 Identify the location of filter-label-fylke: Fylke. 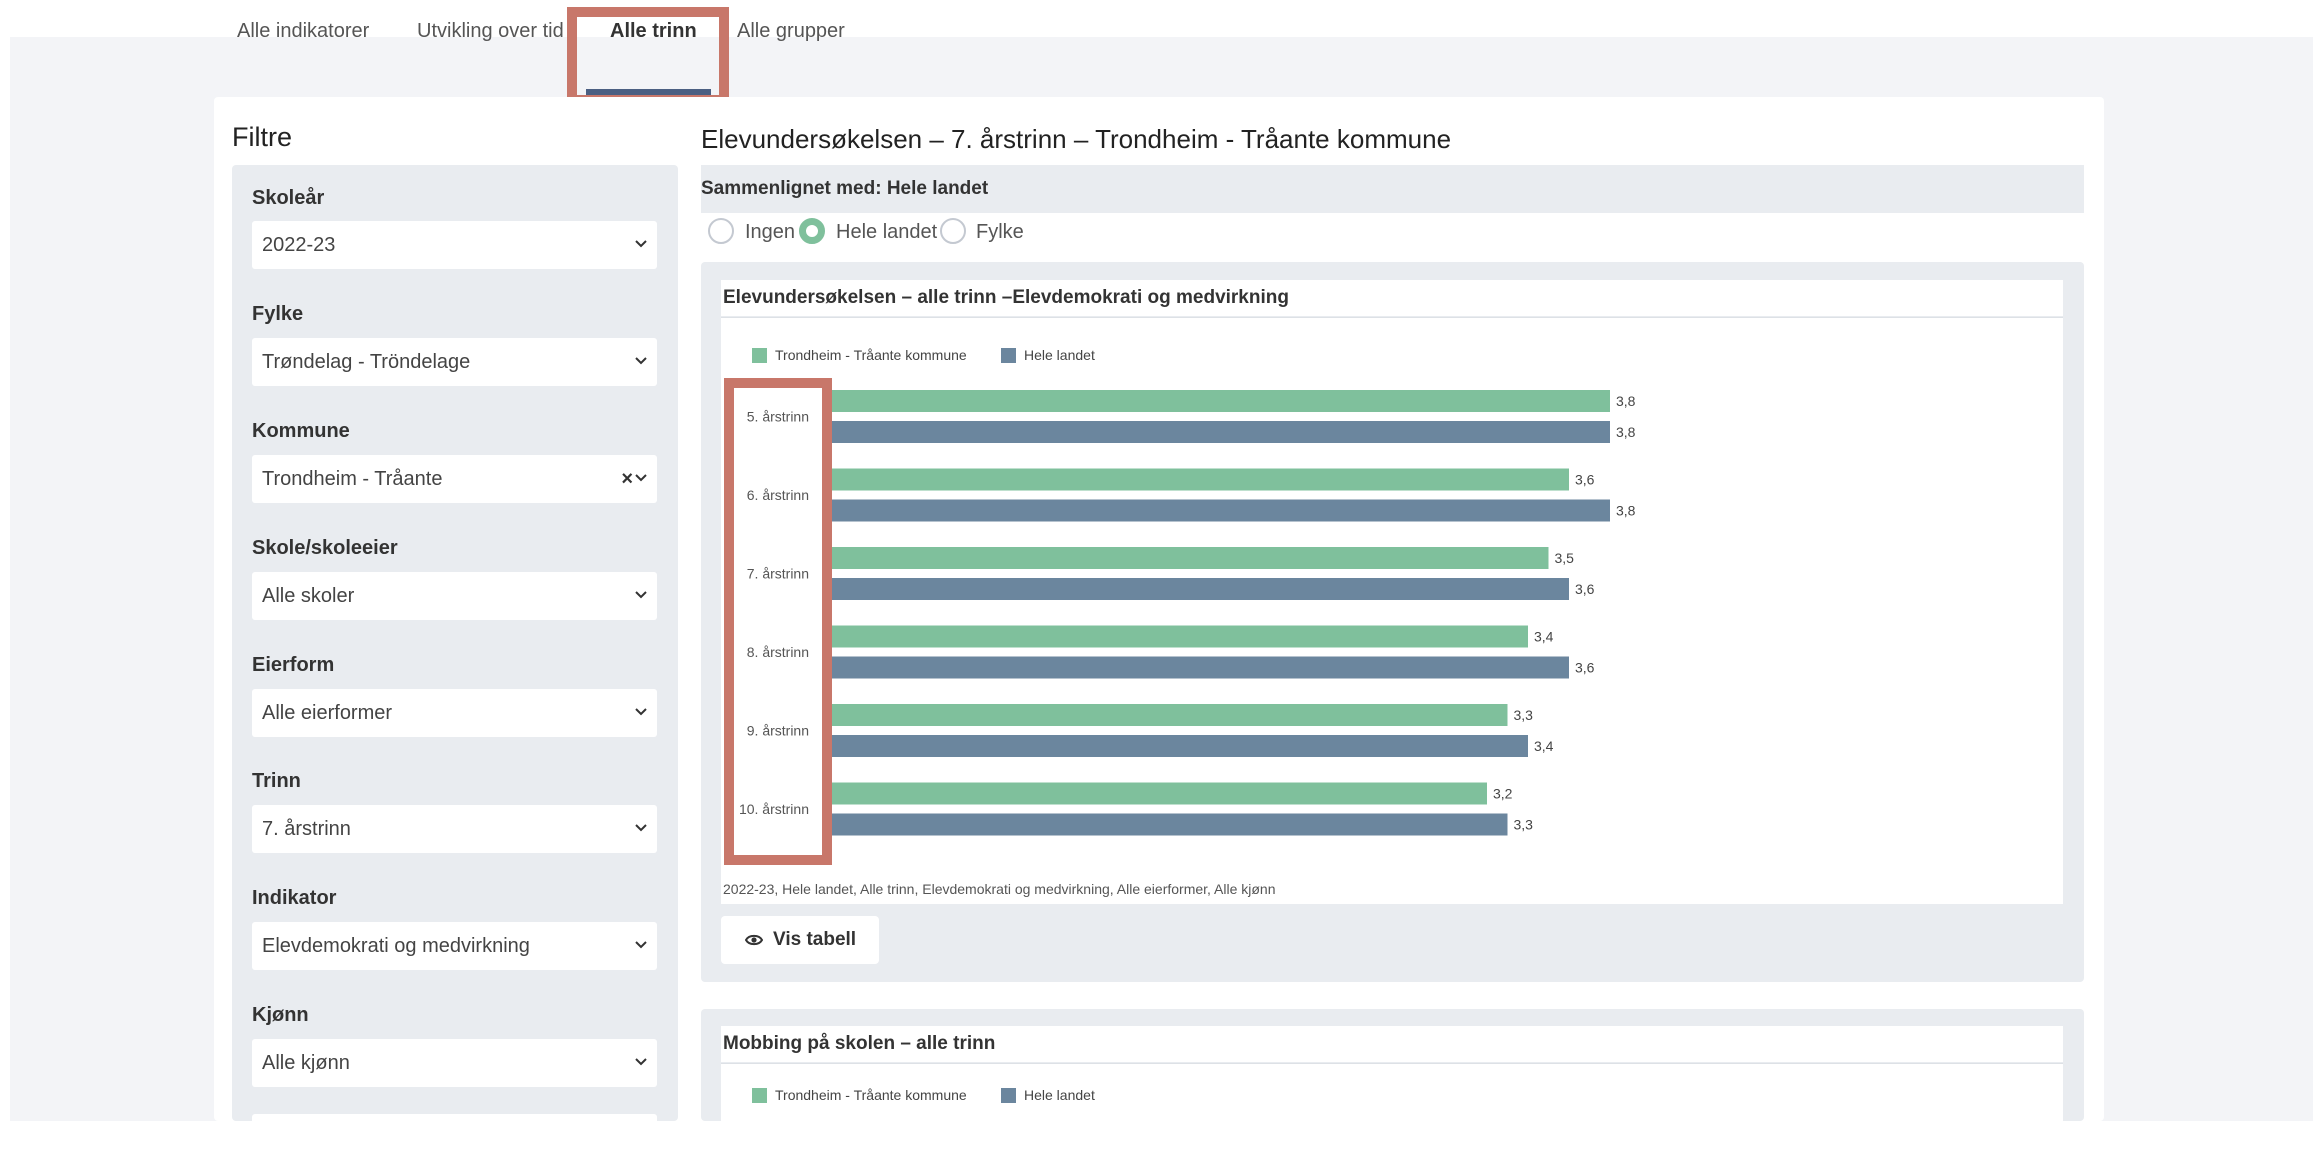
(278, 314).